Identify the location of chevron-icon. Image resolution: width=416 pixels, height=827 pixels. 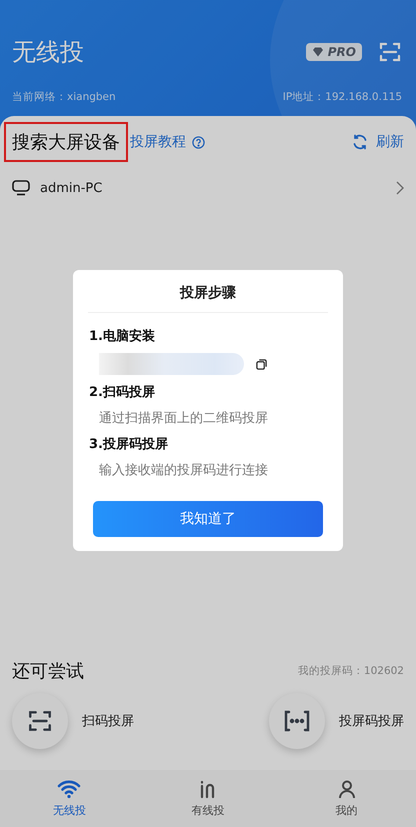
(400, 188).